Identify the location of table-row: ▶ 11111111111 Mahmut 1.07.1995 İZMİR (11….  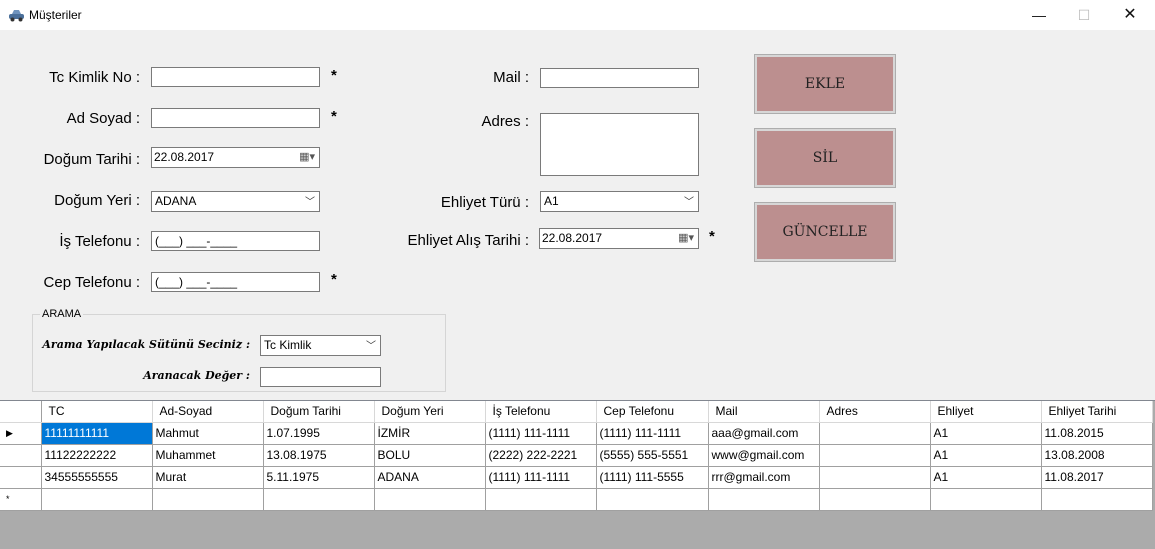
(576, 433).